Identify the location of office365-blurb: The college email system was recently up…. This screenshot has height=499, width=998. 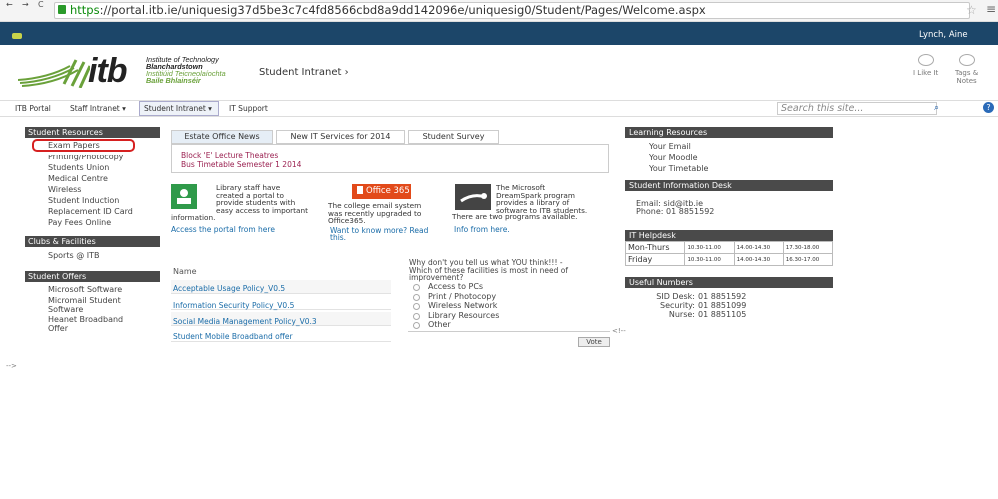
(374, 213).